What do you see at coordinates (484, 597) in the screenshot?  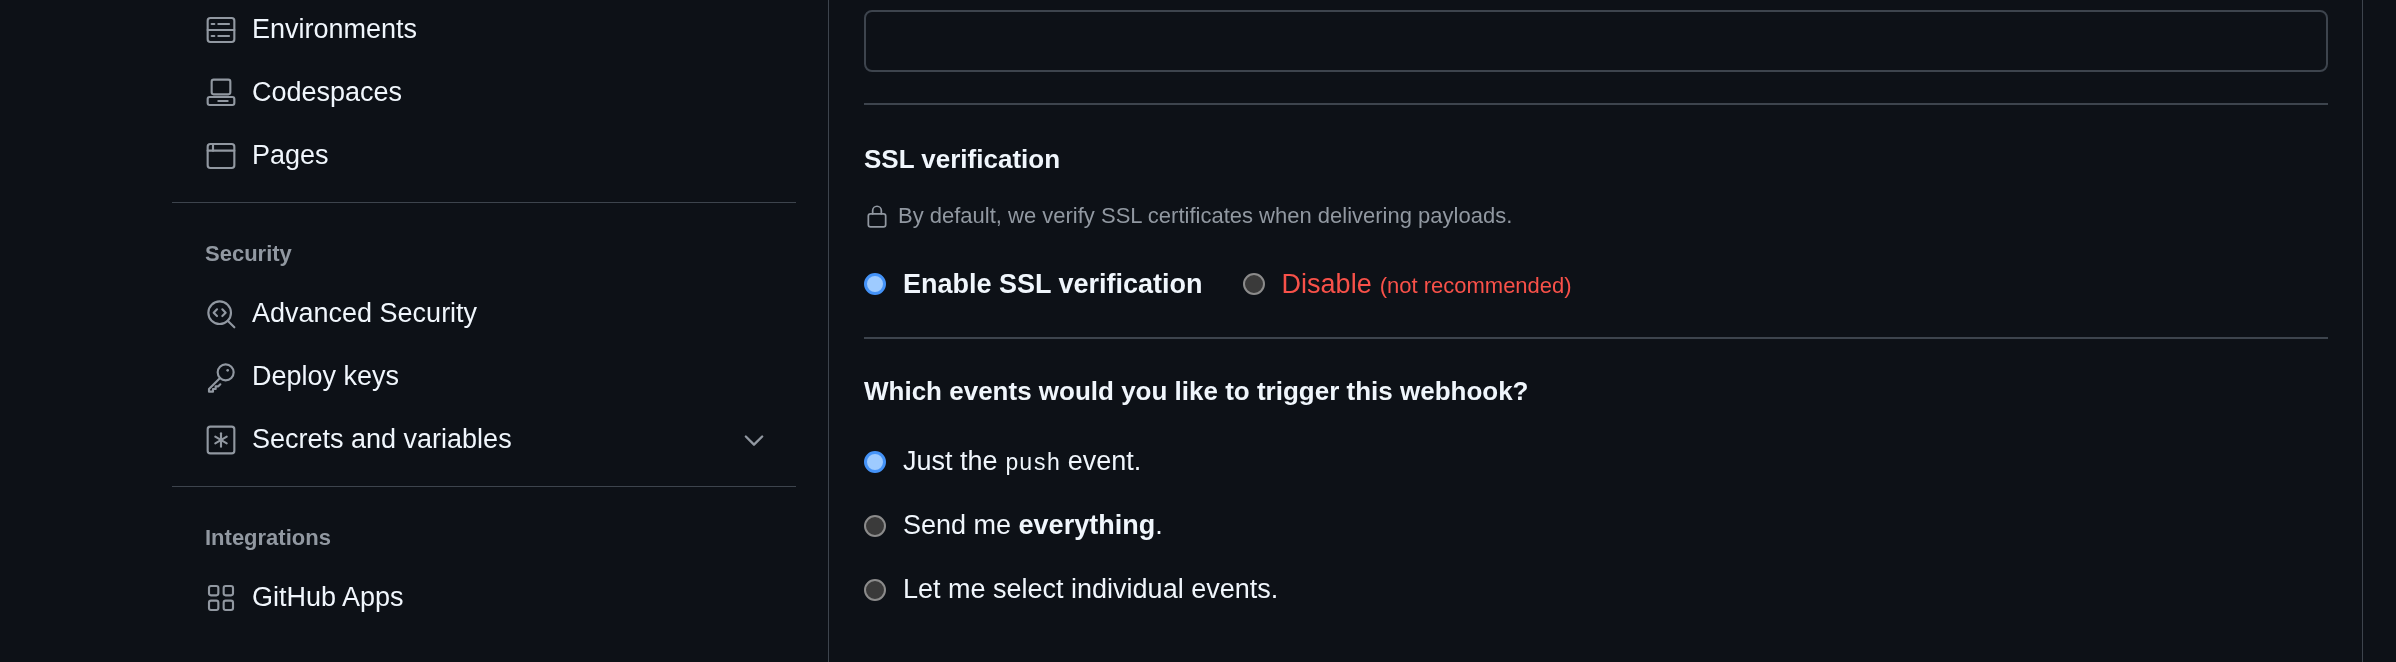 I see `sidebar-item: GitHub Apps` at bounding box center [484, 597].